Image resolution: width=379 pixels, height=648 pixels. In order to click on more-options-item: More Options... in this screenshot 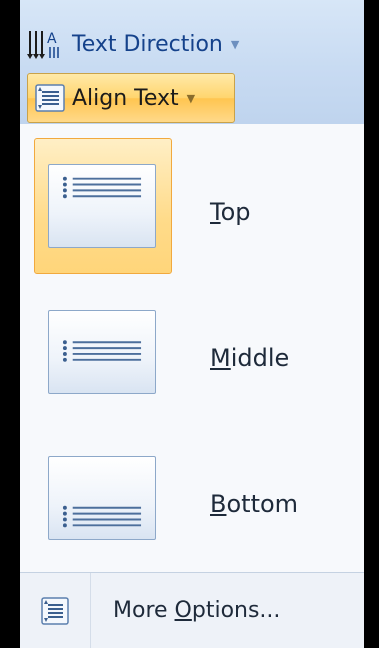, I will do `click(192, 610)`.